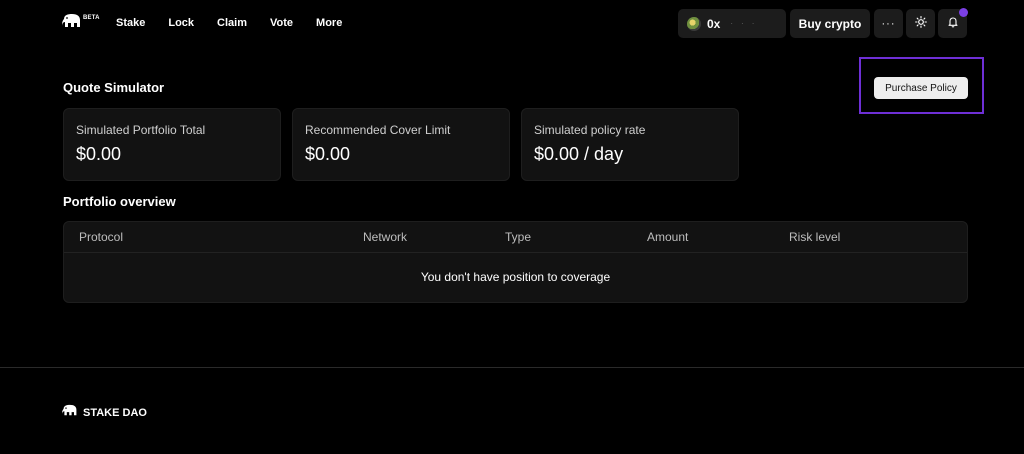  I want to click on beta-badge: BETA, so click(91, 18).